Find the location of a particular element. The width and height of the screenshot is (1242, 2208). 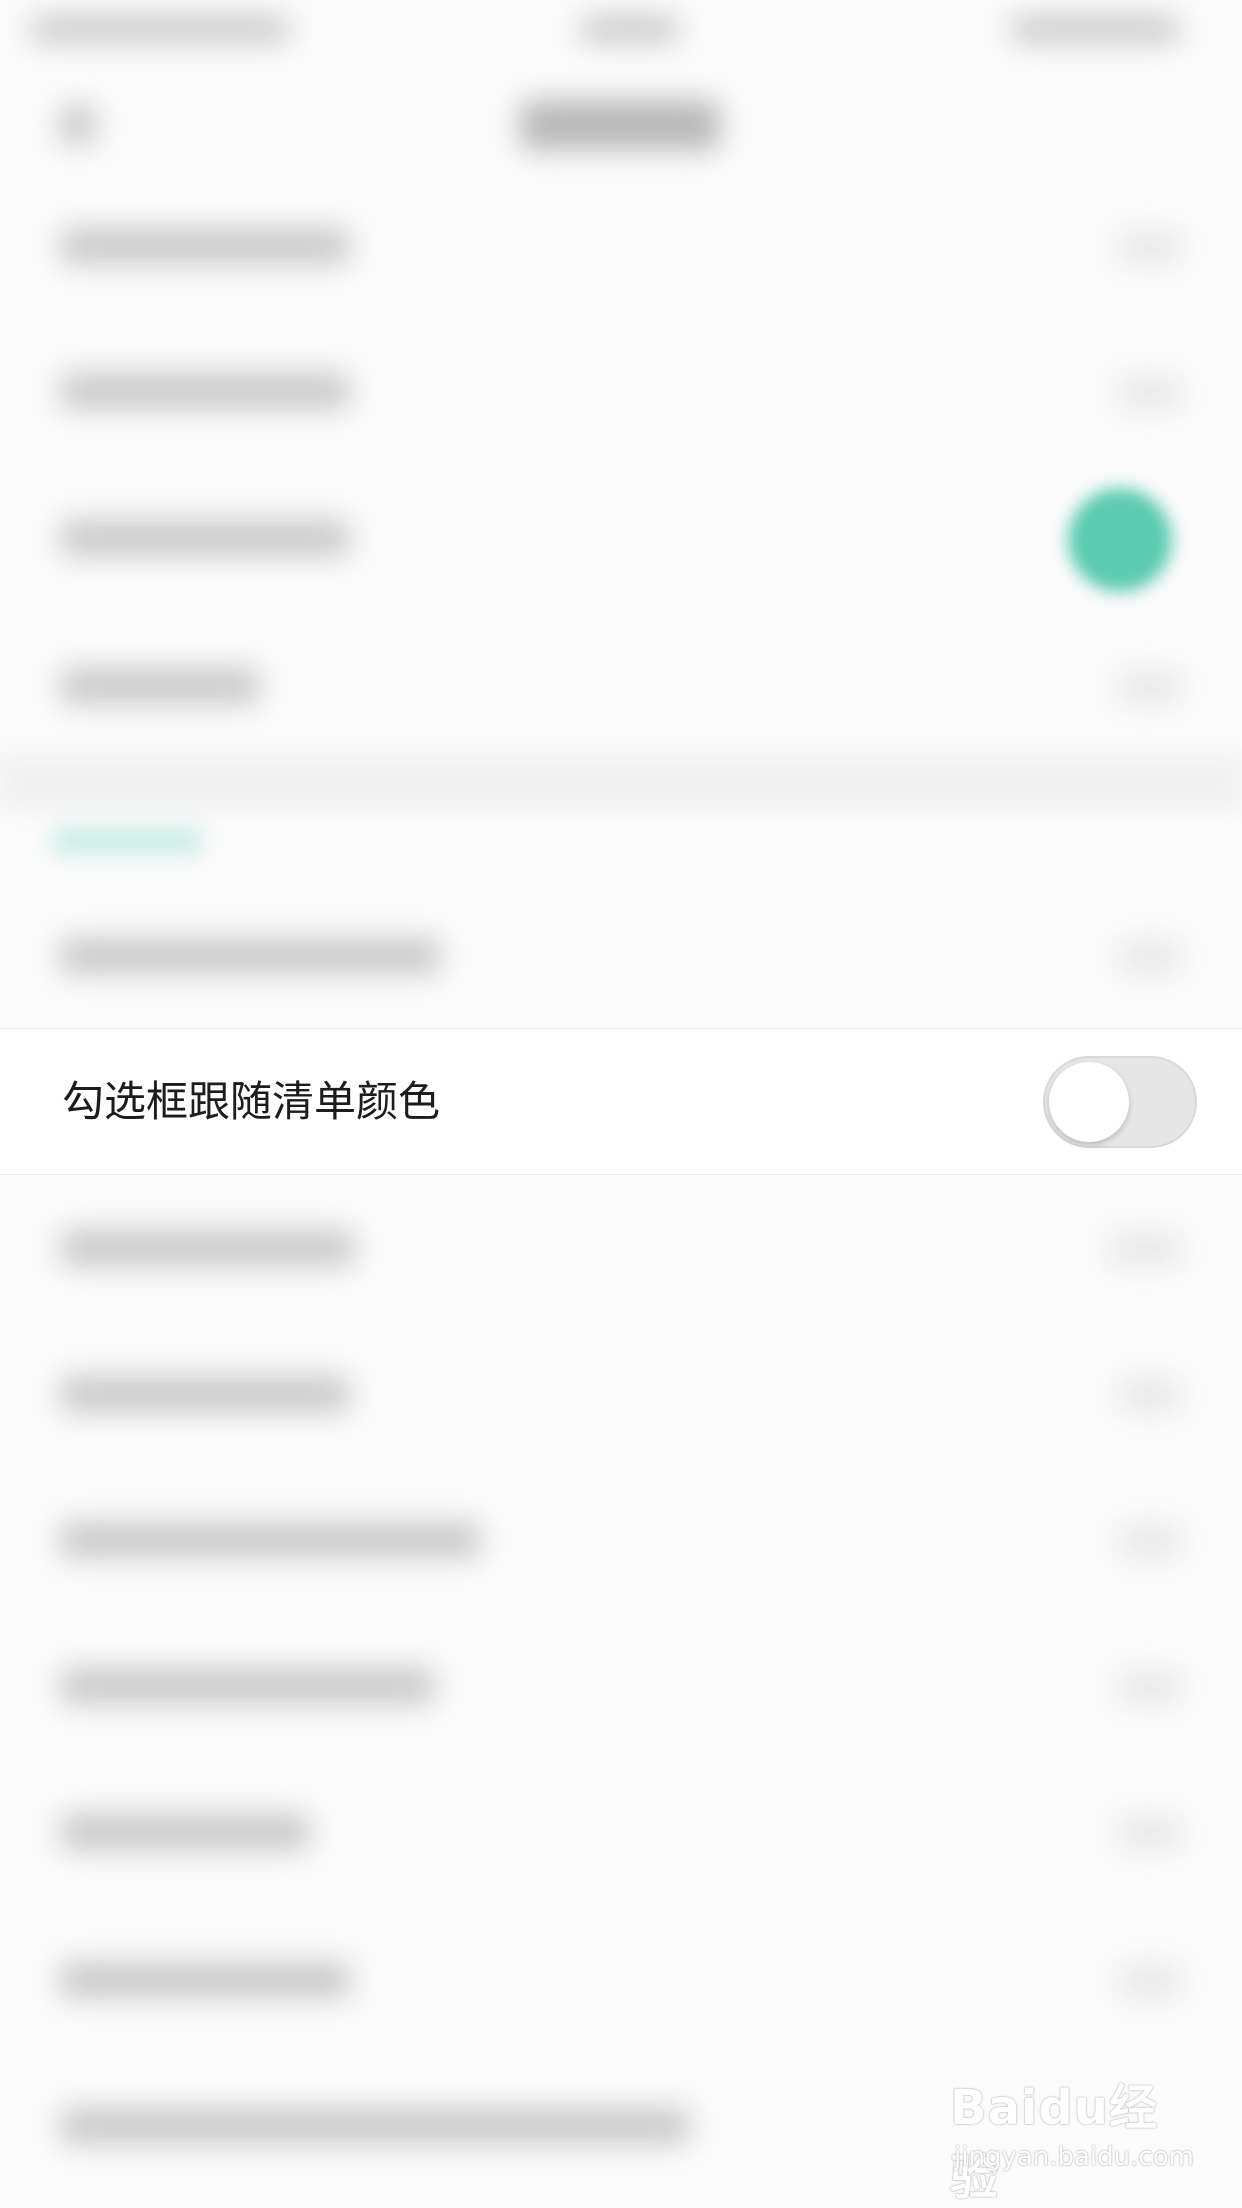

setting-row-2-value is located at coordinates (1150, 393).